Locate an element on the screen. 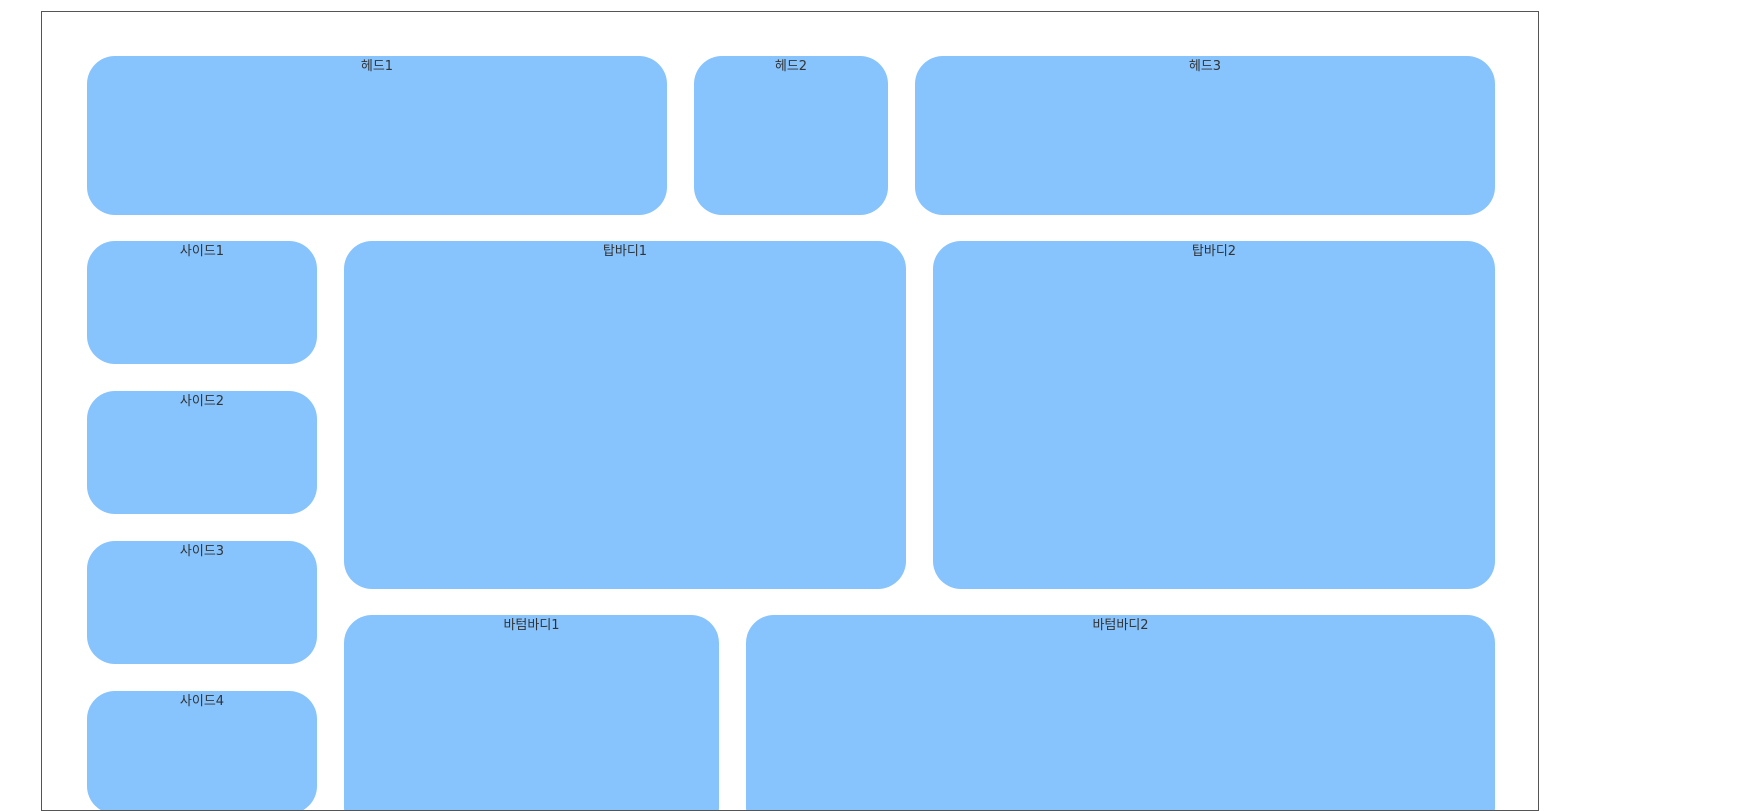 This screenshot has width=1760, height=811. bottom-body2-label: 바텀바디2 is located at coordinates (1120, 625).